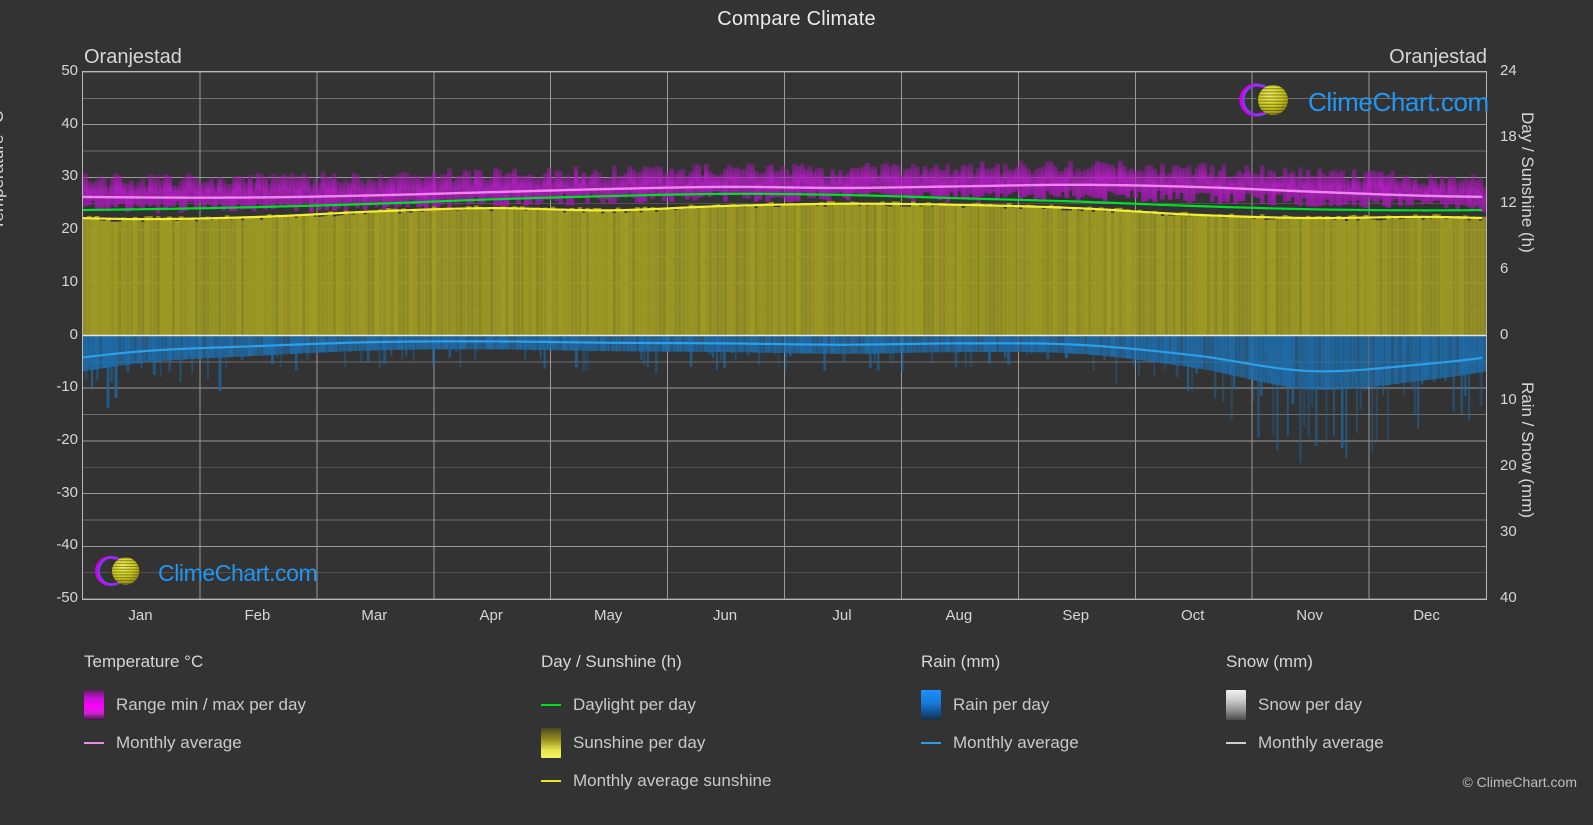 This screenshot has width=1593, height=825. Describe the element at coordinates (67, 597) in the screenshot. I see `y-tick-left: -50` at that location.